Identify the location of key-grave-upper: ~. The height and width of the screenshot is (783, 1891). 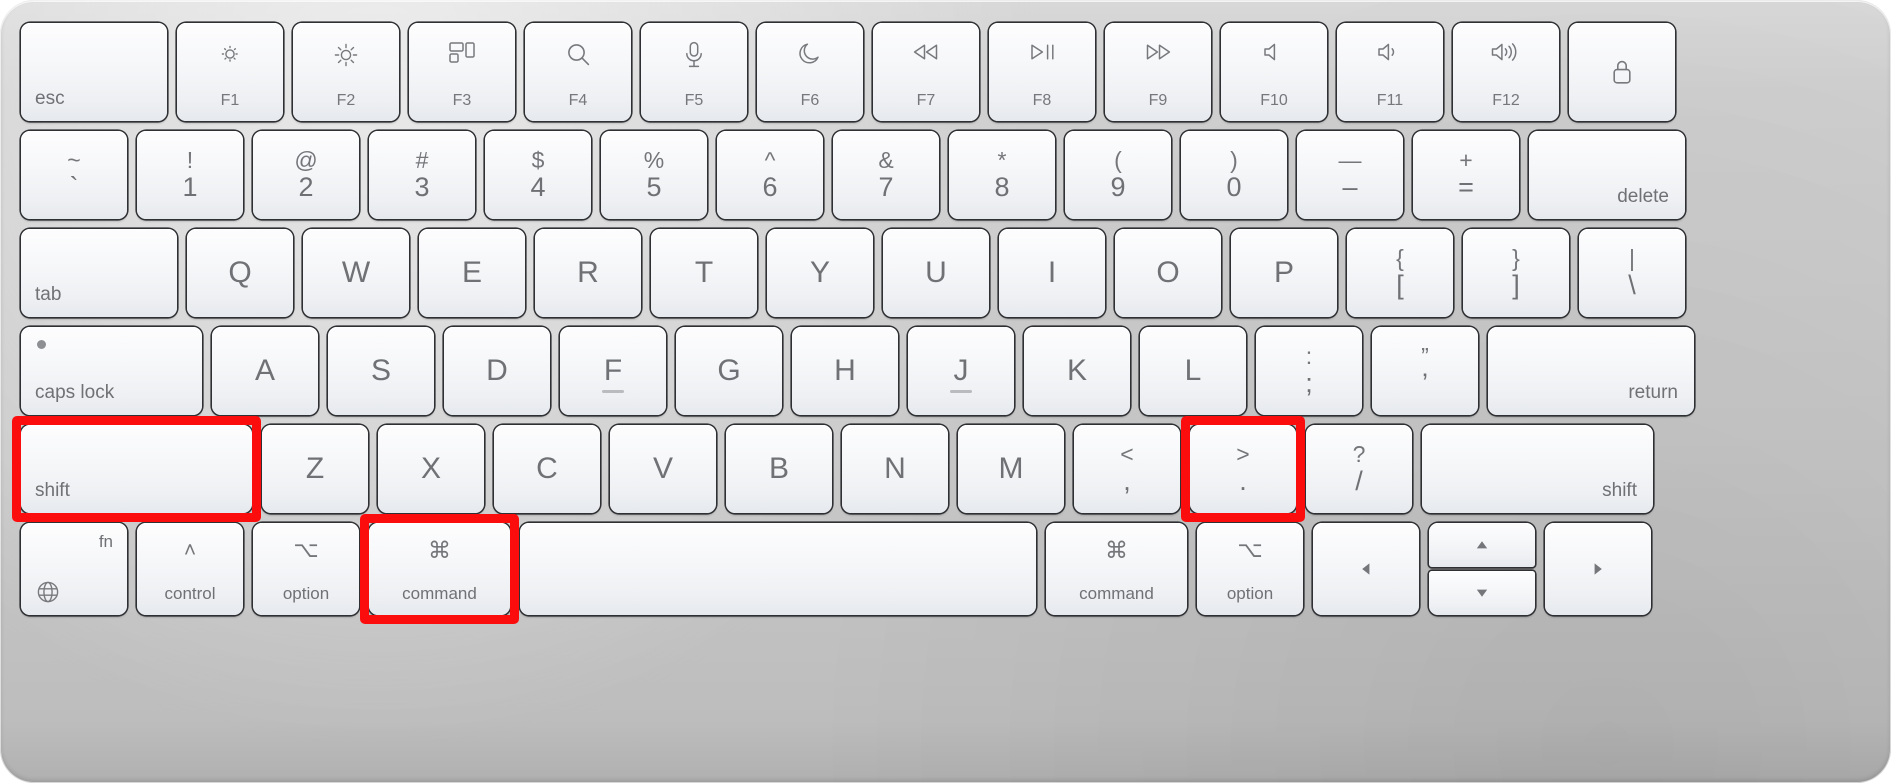
(74, 159).